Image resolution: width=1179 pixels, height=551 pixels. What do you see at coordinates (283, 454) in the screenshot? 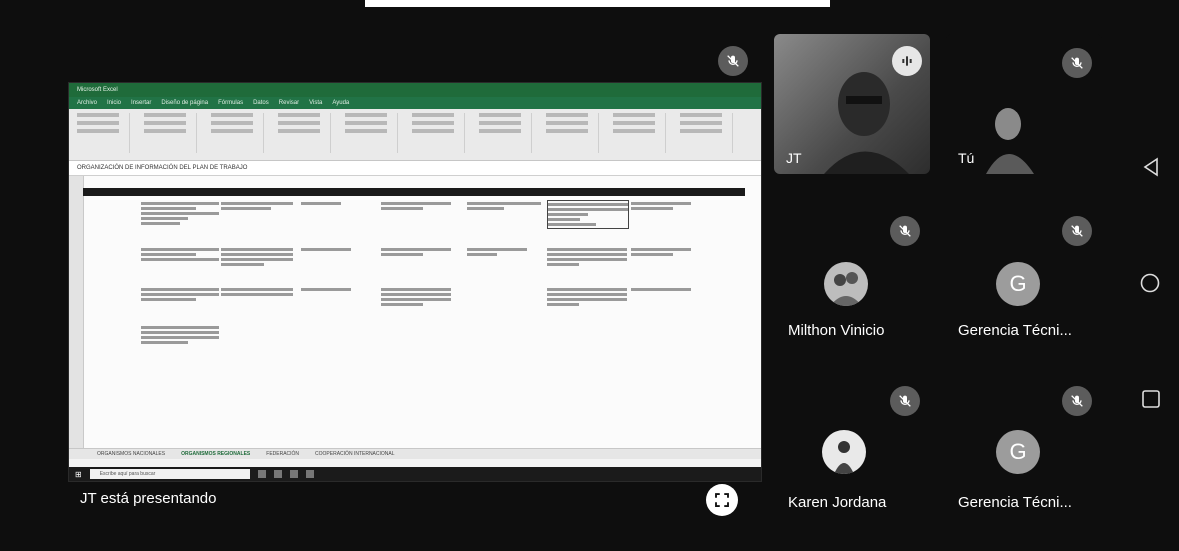
I see `sheet-tab: FEDERACIÓN` at bounding box center [283, 454].